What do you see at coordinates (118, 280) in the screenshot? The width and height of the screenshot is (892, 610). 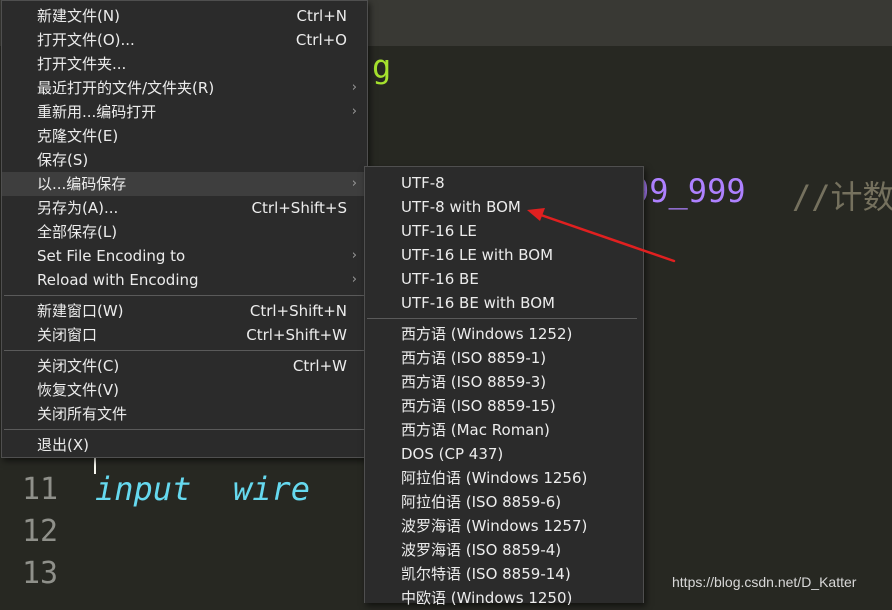 I see `menu-item-label: Reload with Encoding` at bounding box center [118, 280].